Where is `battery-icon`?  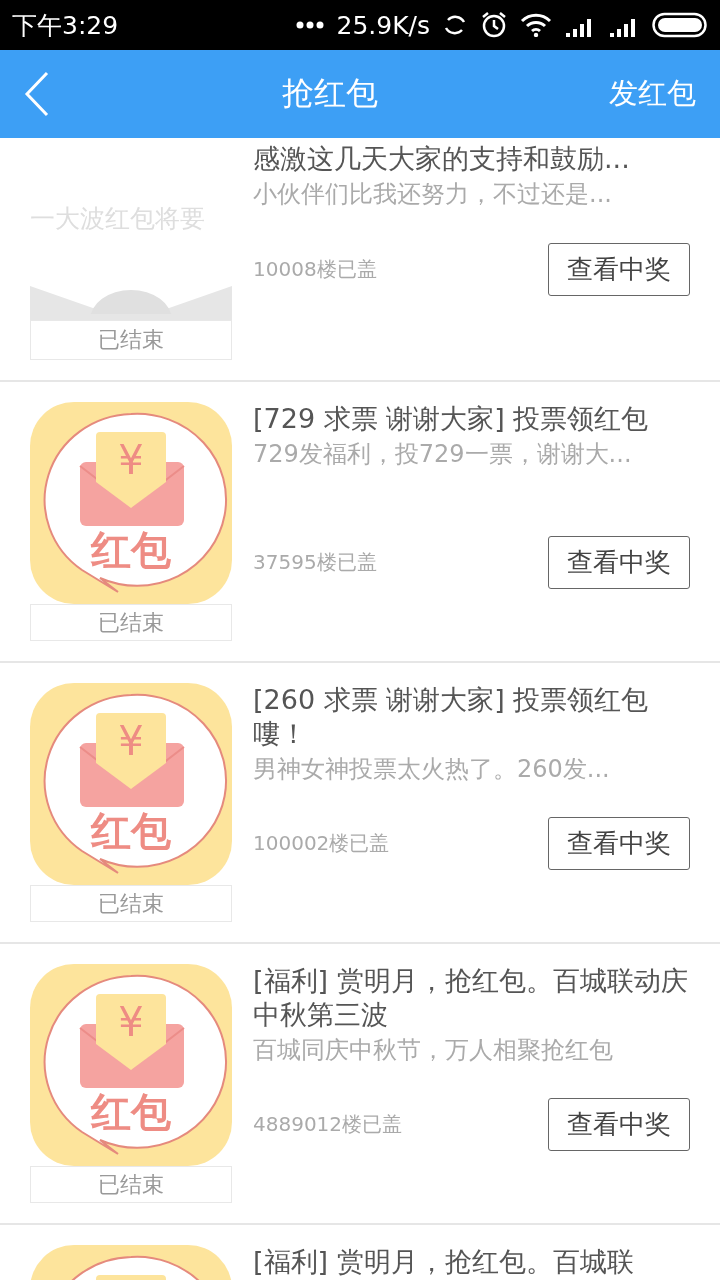 battery-icon is located at coordinates (680, 25).